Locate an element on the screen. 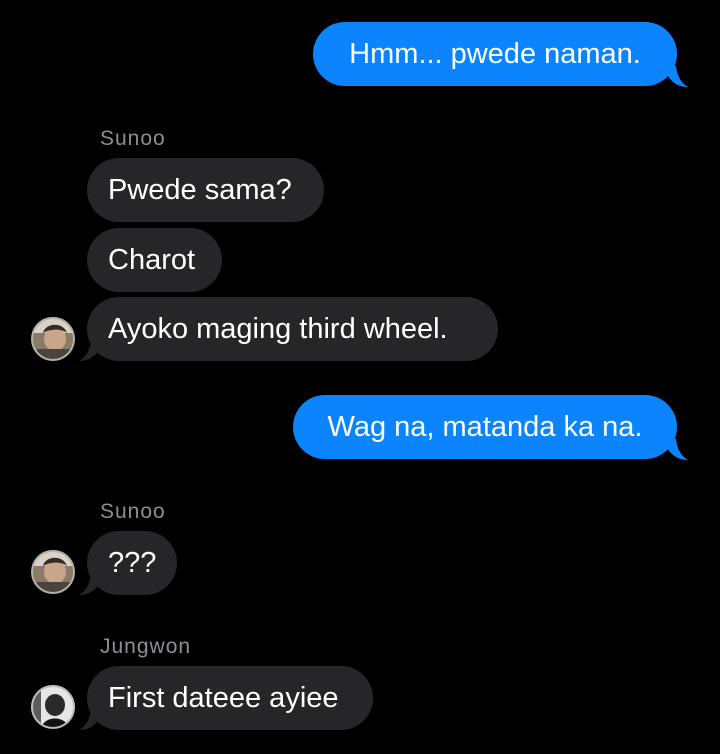 The height and width of the screenshot is (754, 720). message-text: ??? is located at coordinates (132, 563).